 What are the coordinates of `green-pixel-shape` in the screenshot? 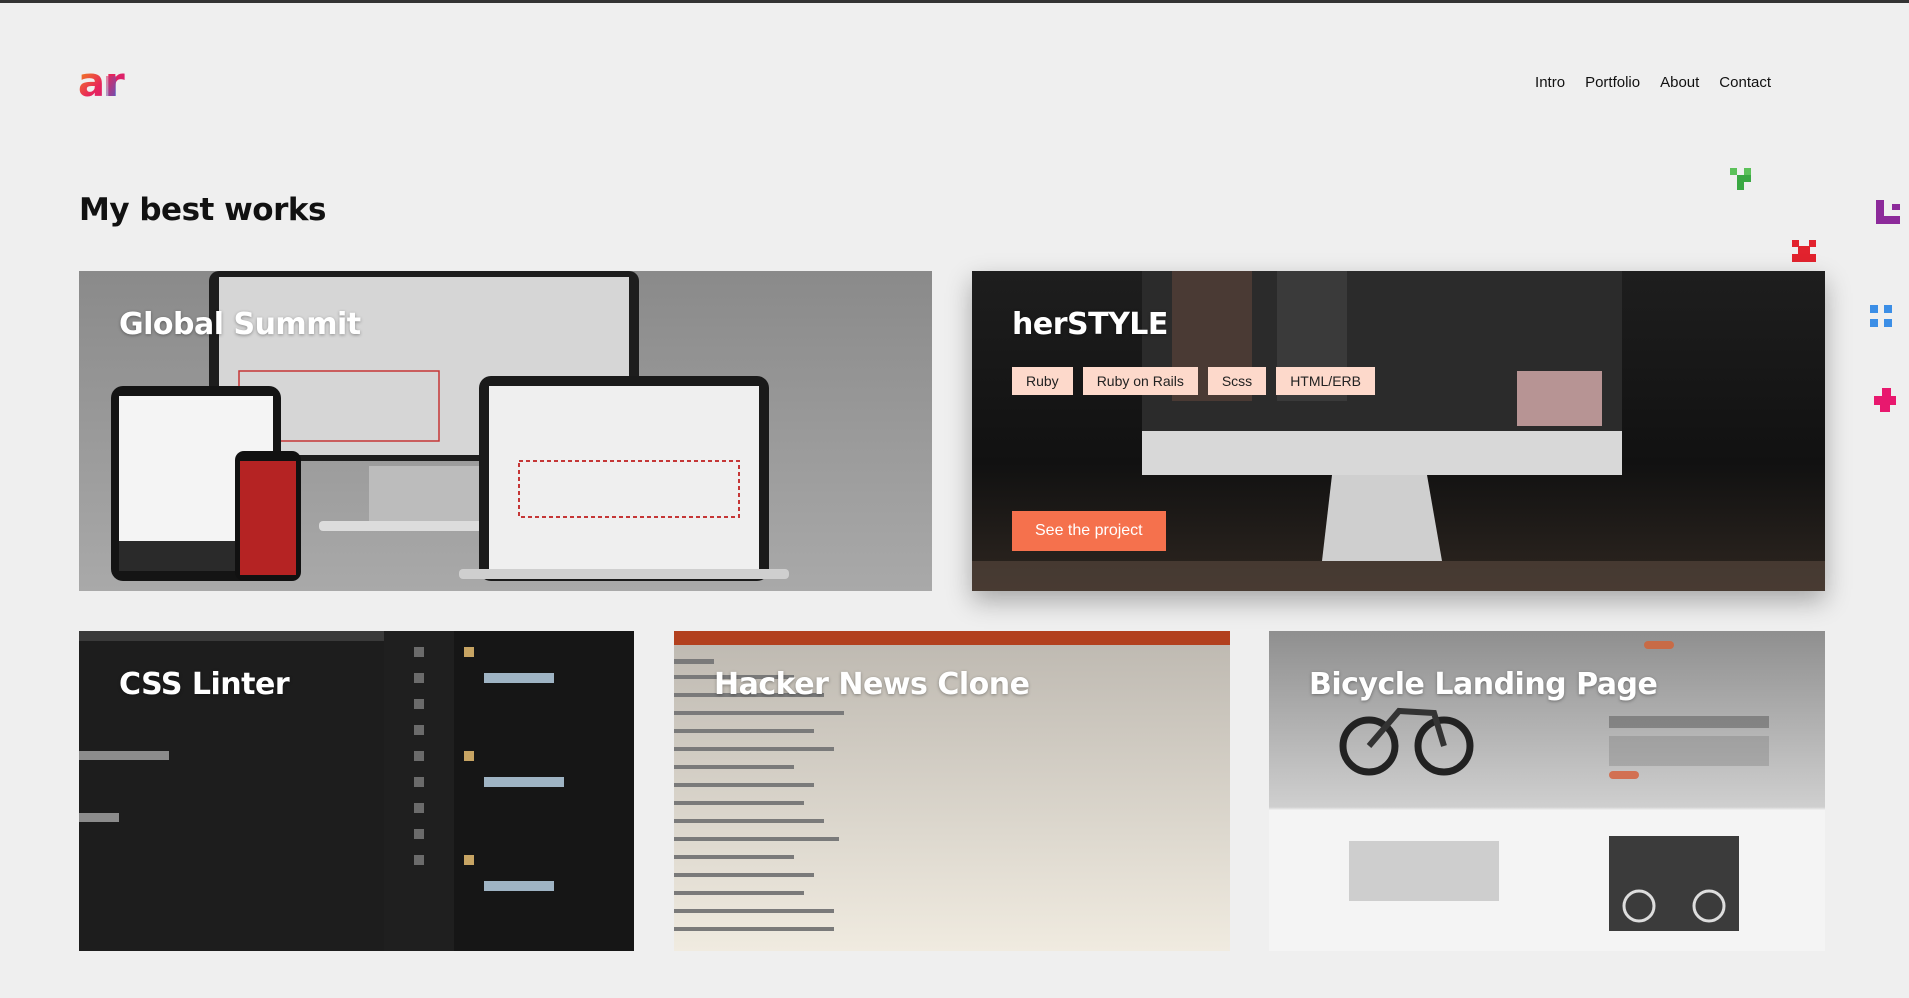 It's located at (1740, 179).